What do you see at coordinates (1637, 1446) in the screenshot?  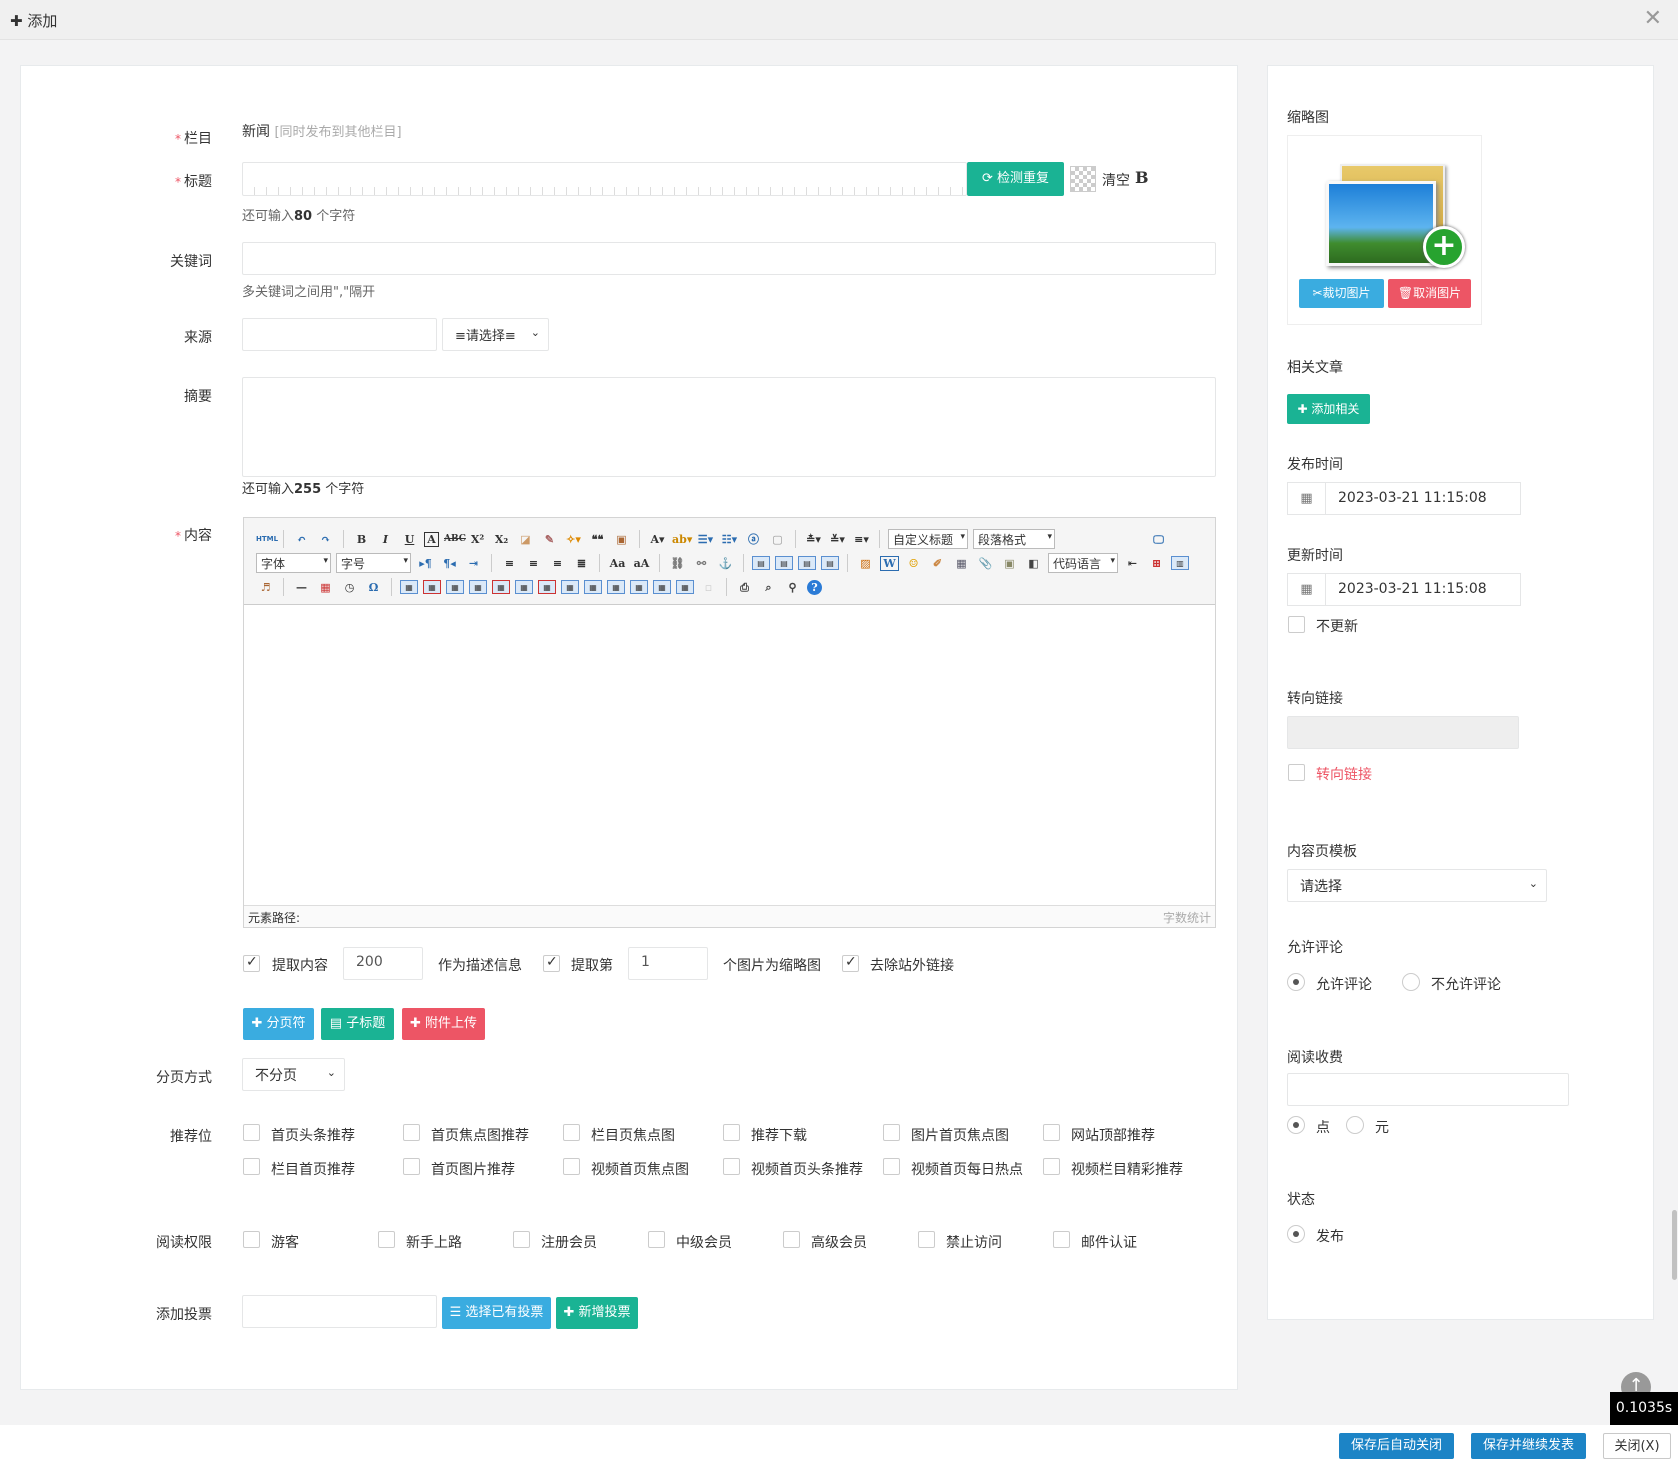 I see `close-button: 关闭(X)` at bounding box center [1637, 1446].